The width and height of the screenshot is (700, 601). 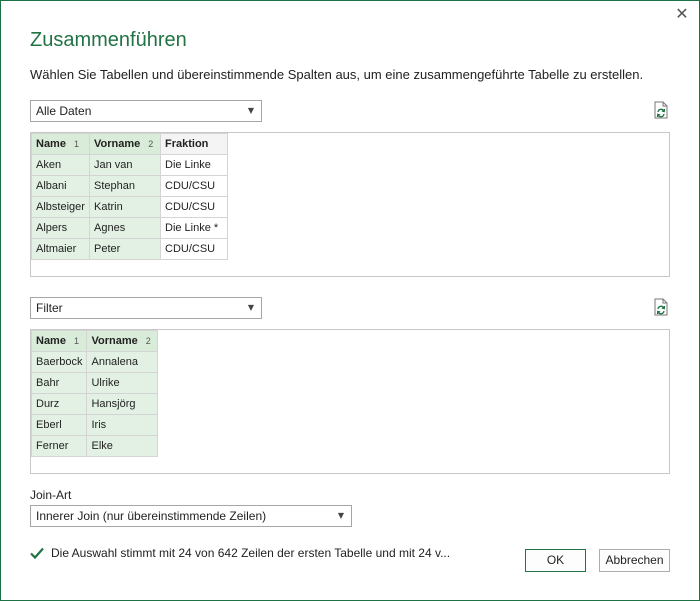 I want to click on close-icon: ✕, so click(x=682, y=14).